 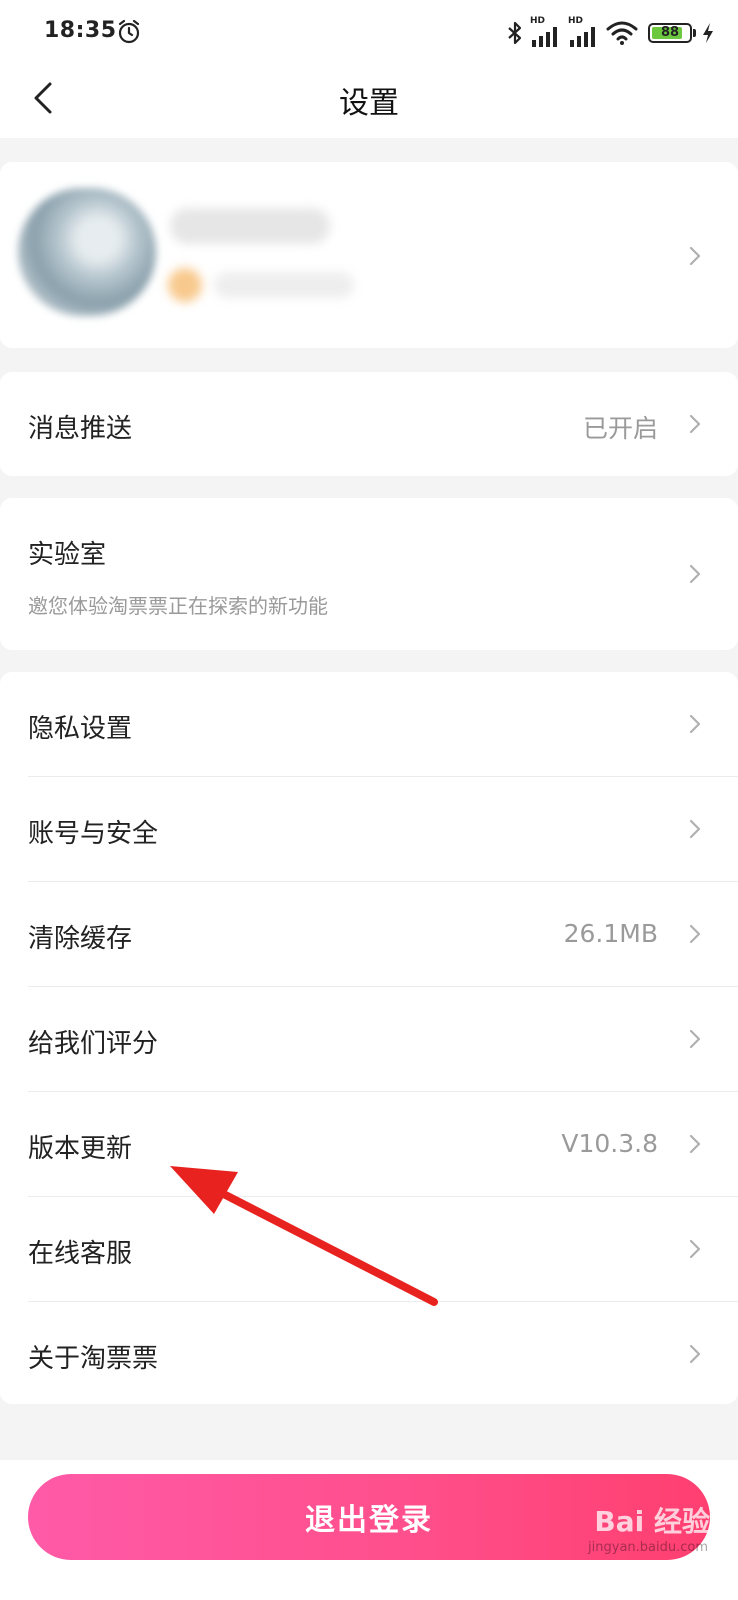 What do you see at coordinates (648, 1547) in the screenshot?
I see `watermark-url: jingyan.baidu.com` at bounding box center [648, 1547].